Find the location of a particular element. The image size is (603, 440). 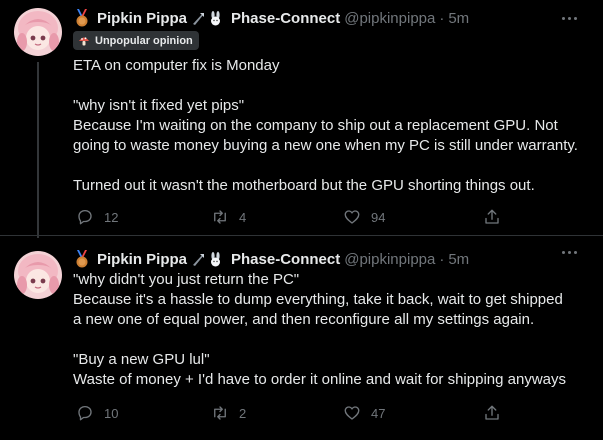

reply-count: 10 is located at coordinates (111, 413).